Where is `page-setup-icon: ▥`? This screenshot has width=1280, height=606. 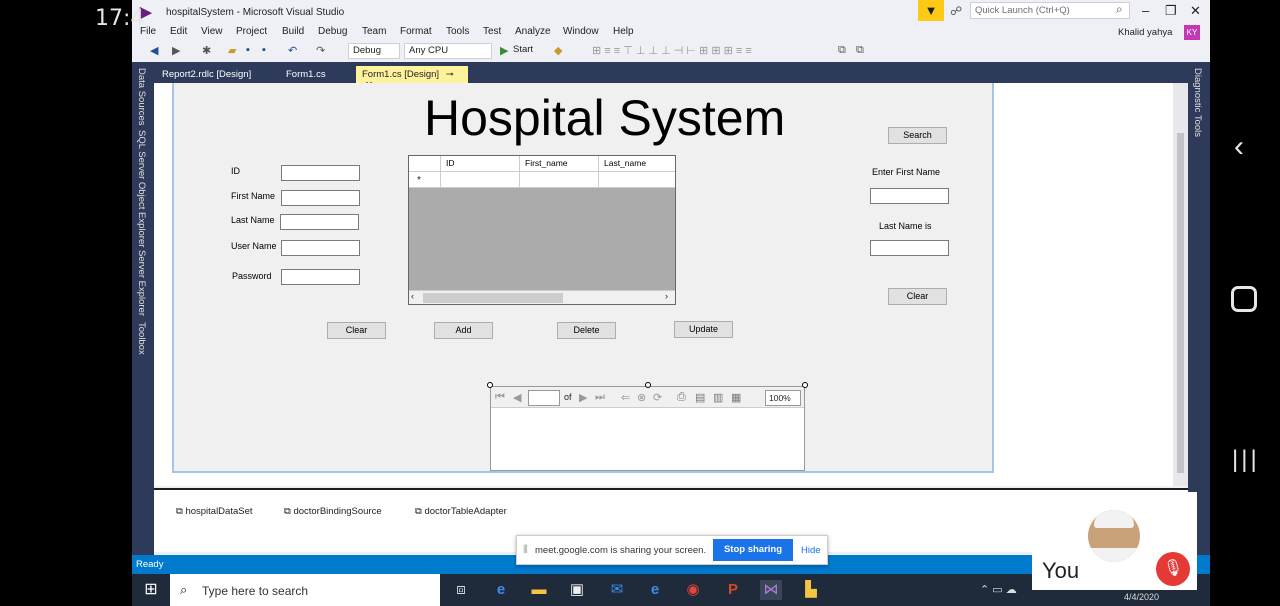 page-setup-icon: ▥ is located at coordinates (718, 397).